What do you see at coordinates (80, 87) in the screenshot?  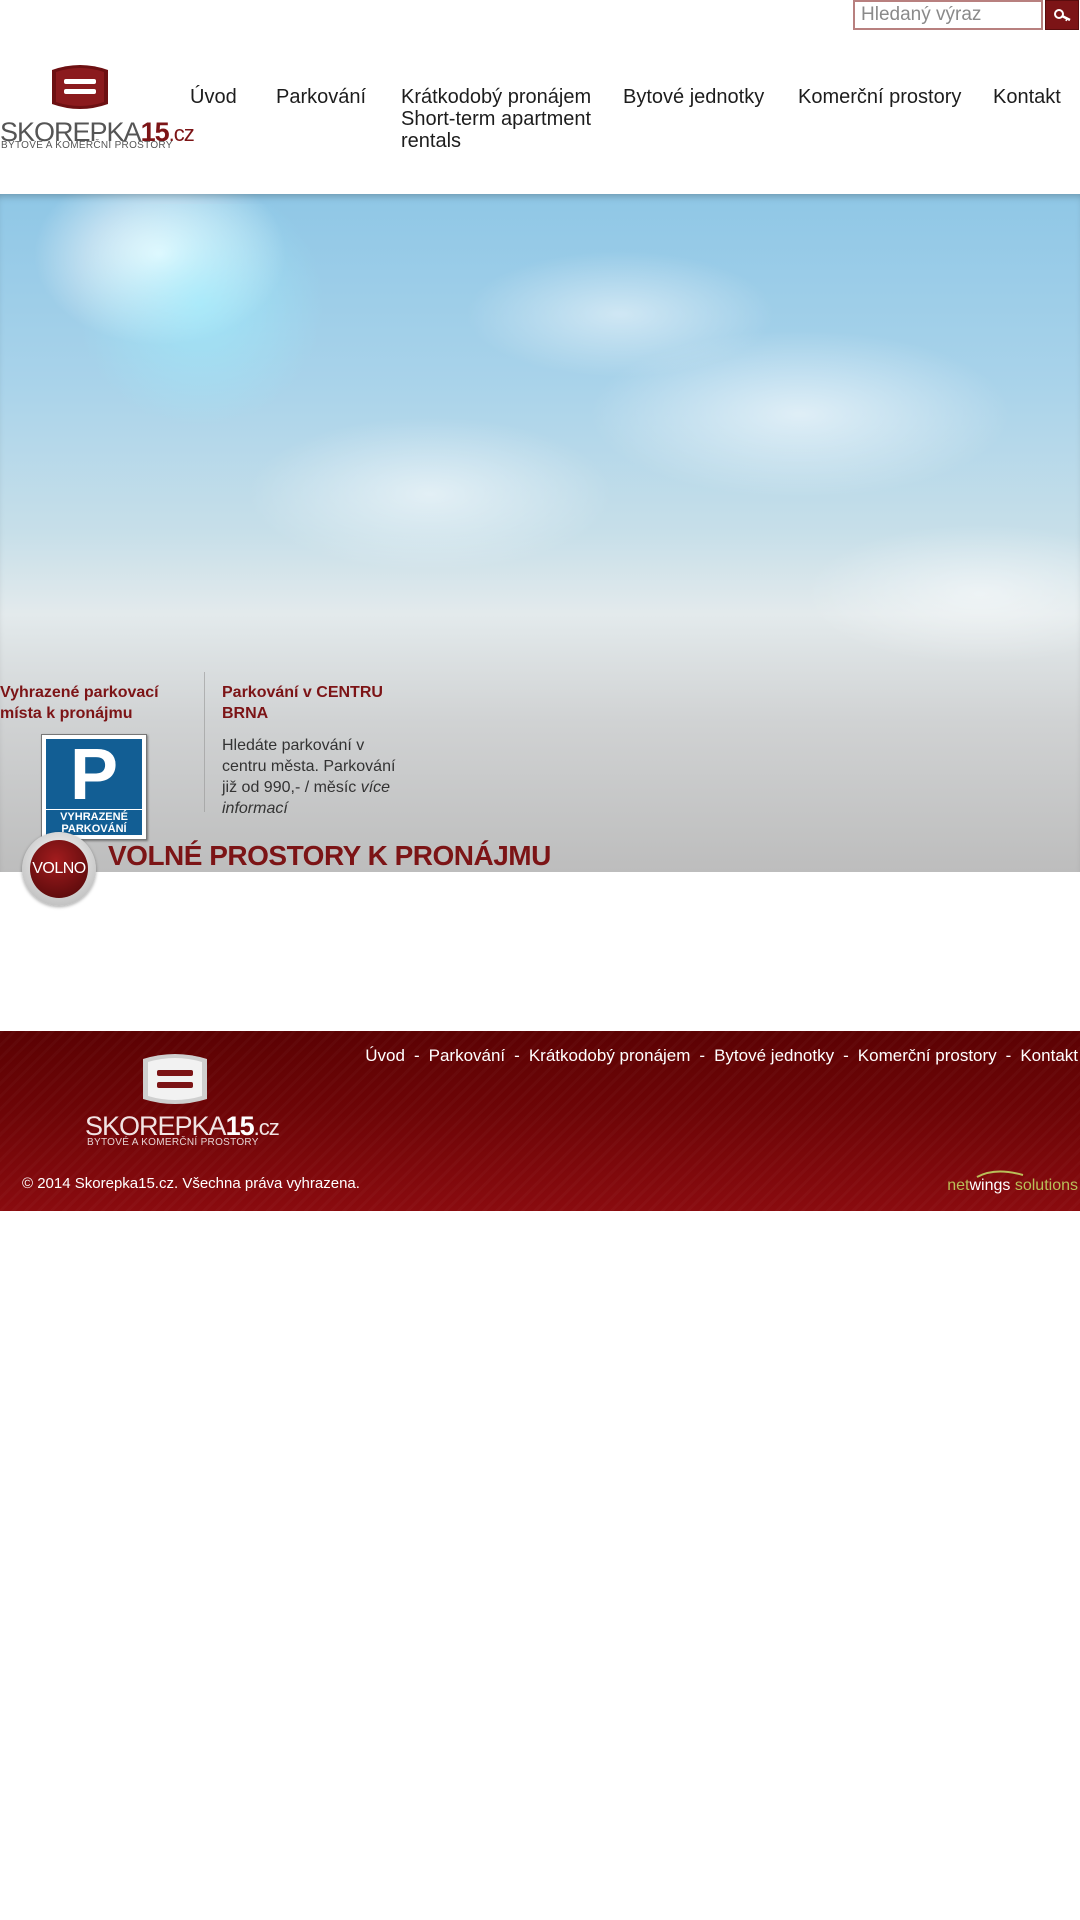 I see `logo-mark-icon` at bounding box center [80, 87].